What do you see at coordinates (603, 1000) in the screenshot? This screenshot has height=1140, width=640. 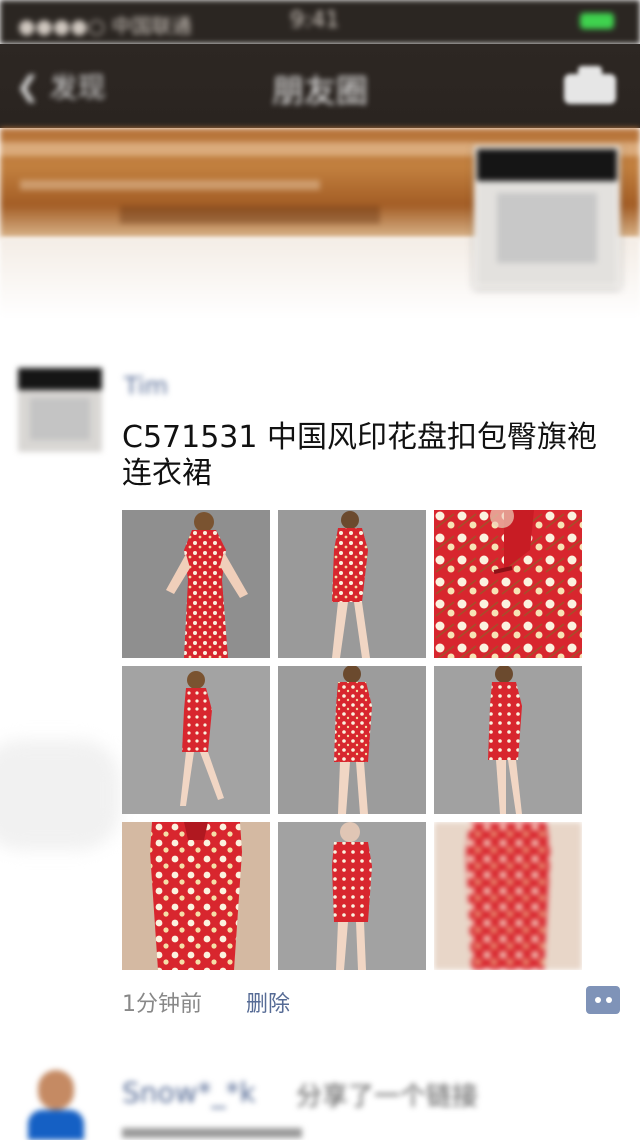 I see `comment-icon` at bounding box center [603, 1000].